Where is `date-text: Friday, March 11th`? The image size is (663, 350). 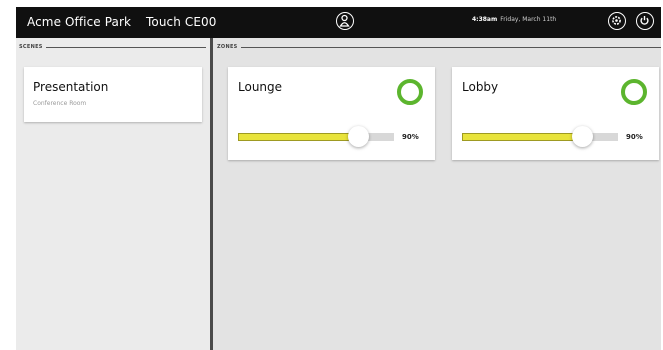
date-text: Friday, March 11th is located at coordinates (528, 19).